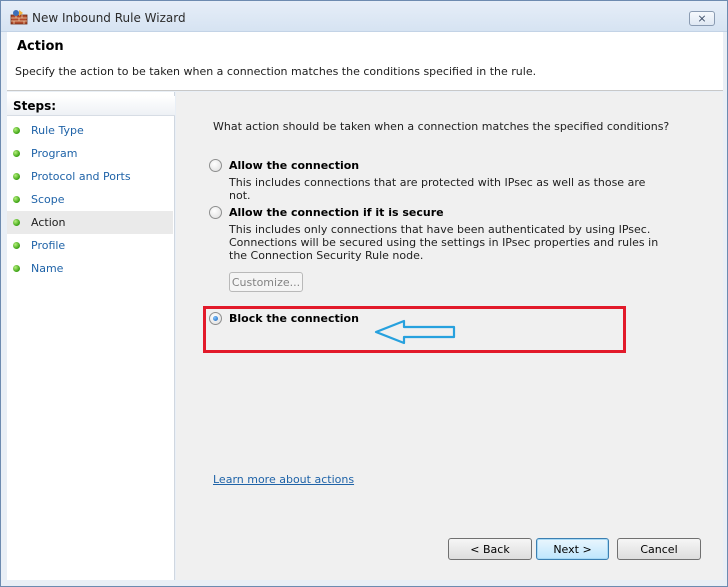  I want to click on step-rule-type: Rule Type, so click(90, 130).